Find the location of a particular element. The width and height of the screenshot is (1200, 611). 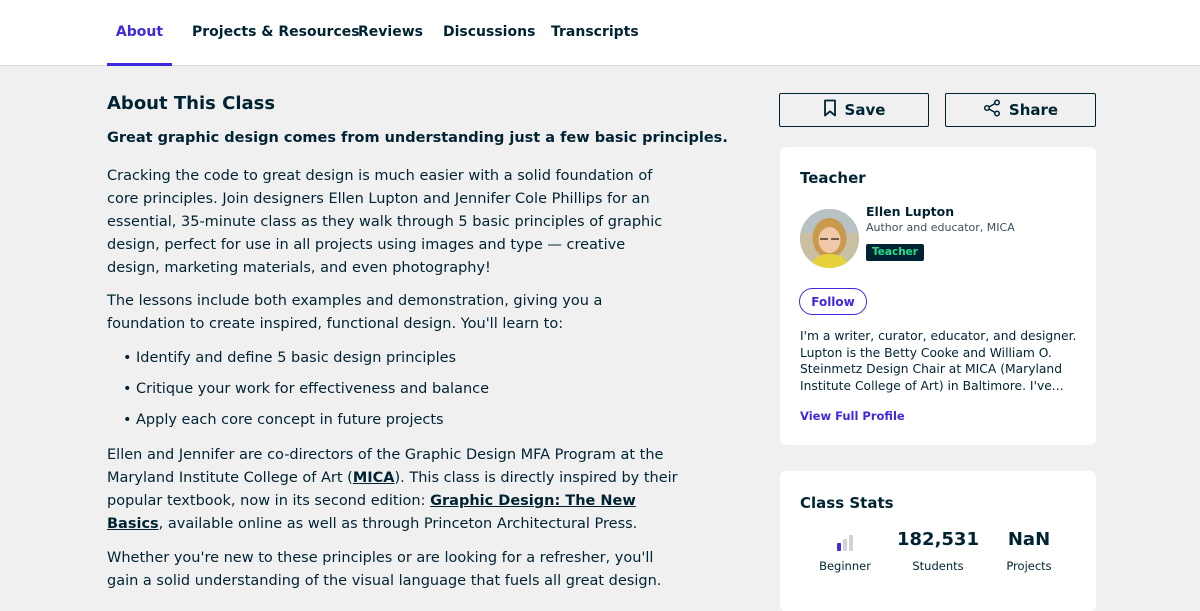

stat-level-label: Beginner is located at coordinates (845, 566).